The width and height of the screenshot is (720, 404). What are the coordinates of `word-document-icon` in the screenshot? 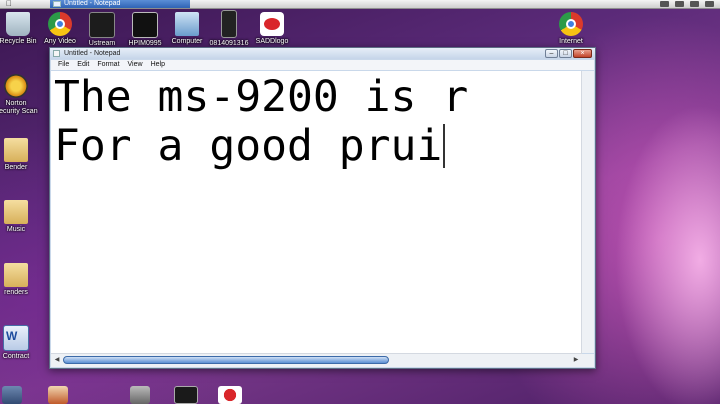 It's located at (16, 338).